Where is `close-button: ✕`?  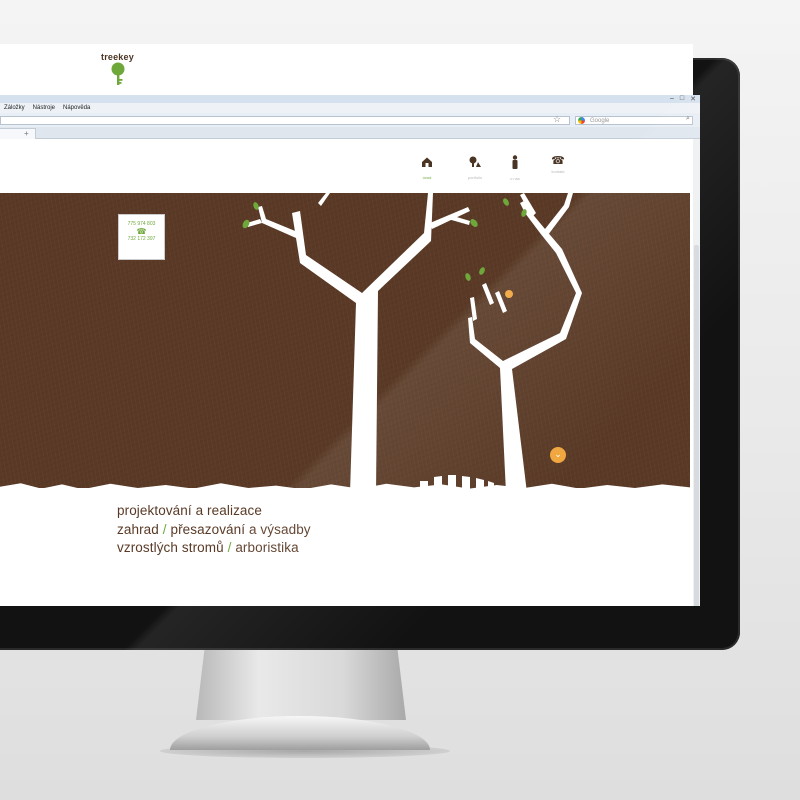 close-button: ✕ is located at coordinates (693, 99).